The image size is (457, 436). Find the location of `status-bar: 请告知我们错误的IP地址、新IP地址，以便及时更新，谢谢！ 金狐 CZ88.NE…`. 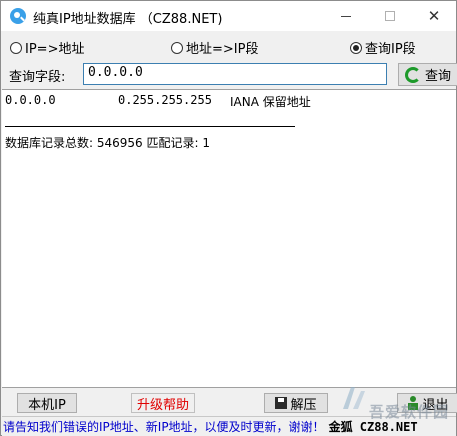

status-bar: 请告知我们错误的IP地址、新IP地址，以便及时更新，谢谢！ 金狐 CZ88.NE… is located at coordinates (229, 426).